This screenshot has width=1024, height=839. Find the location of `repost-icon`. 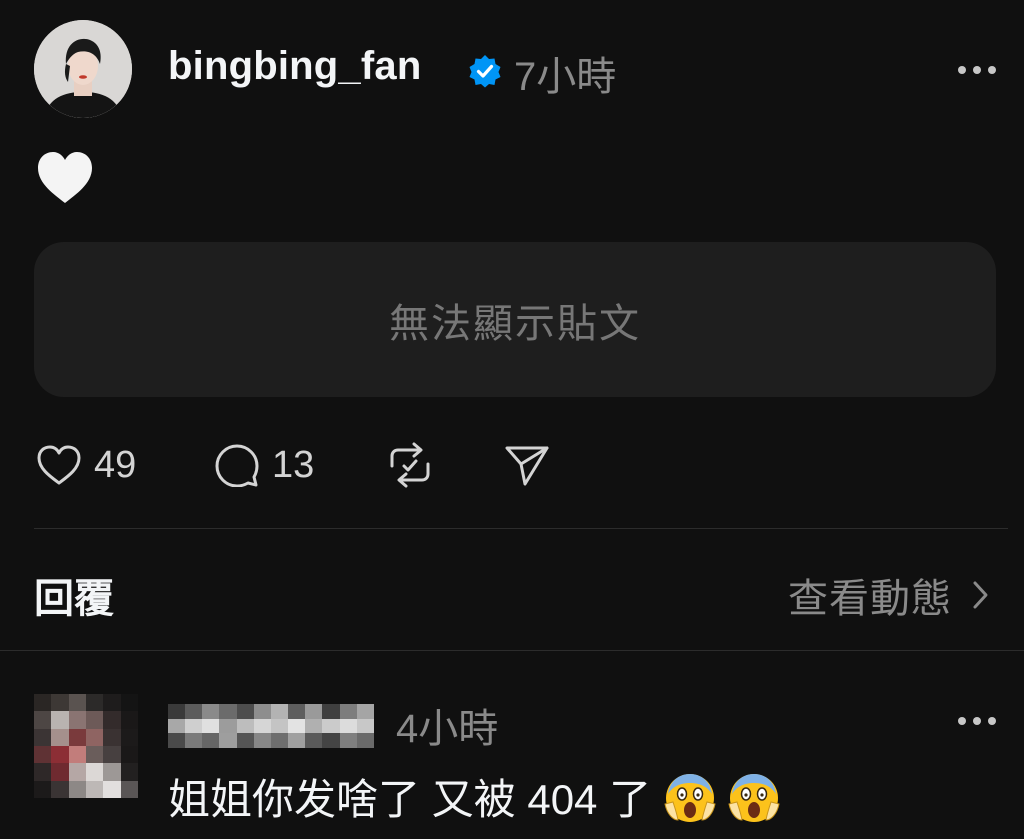

repost-icon is located at coordinates (410, 465).